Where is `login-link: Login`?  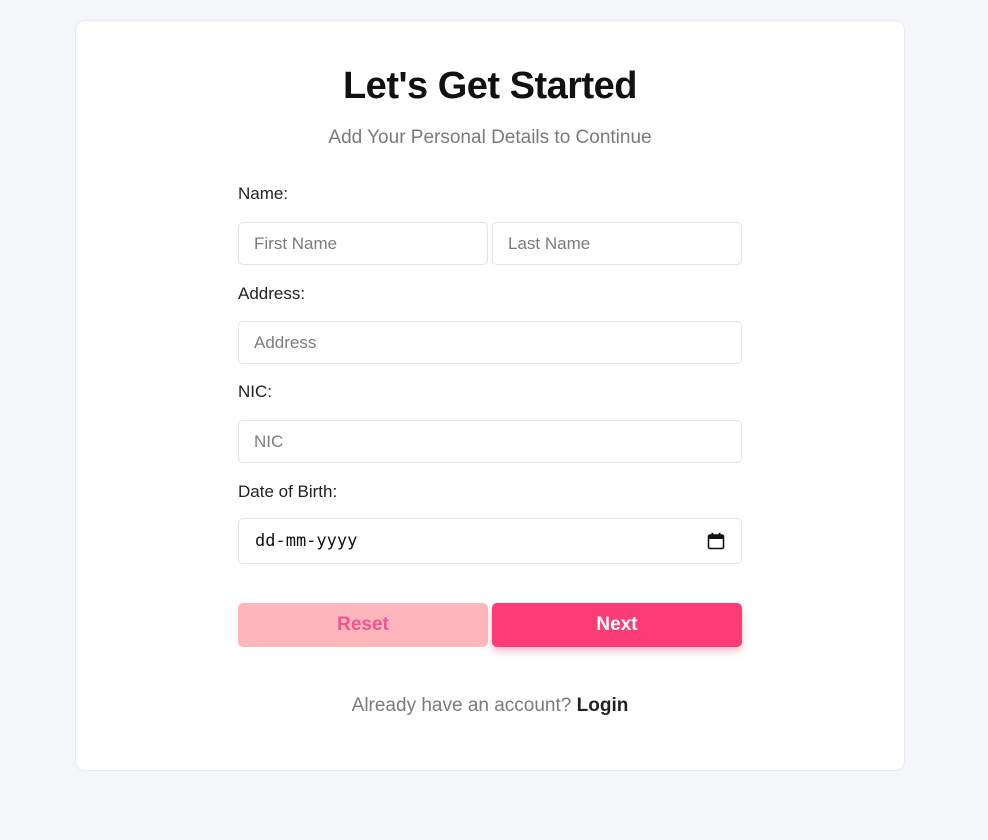
login-link: Login is located at coordinates (603, 705).